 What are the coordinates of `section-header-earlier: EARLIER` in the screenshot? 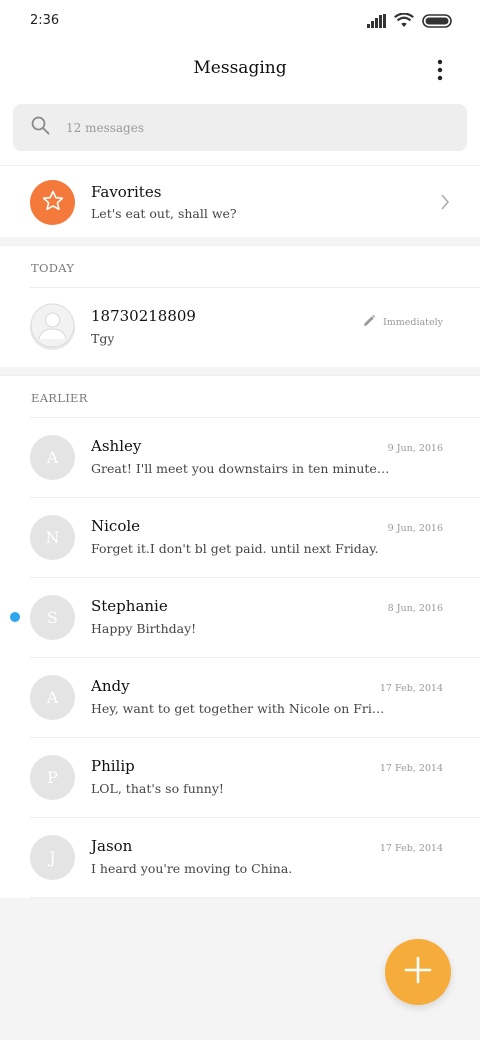 It's located at (240, 396).